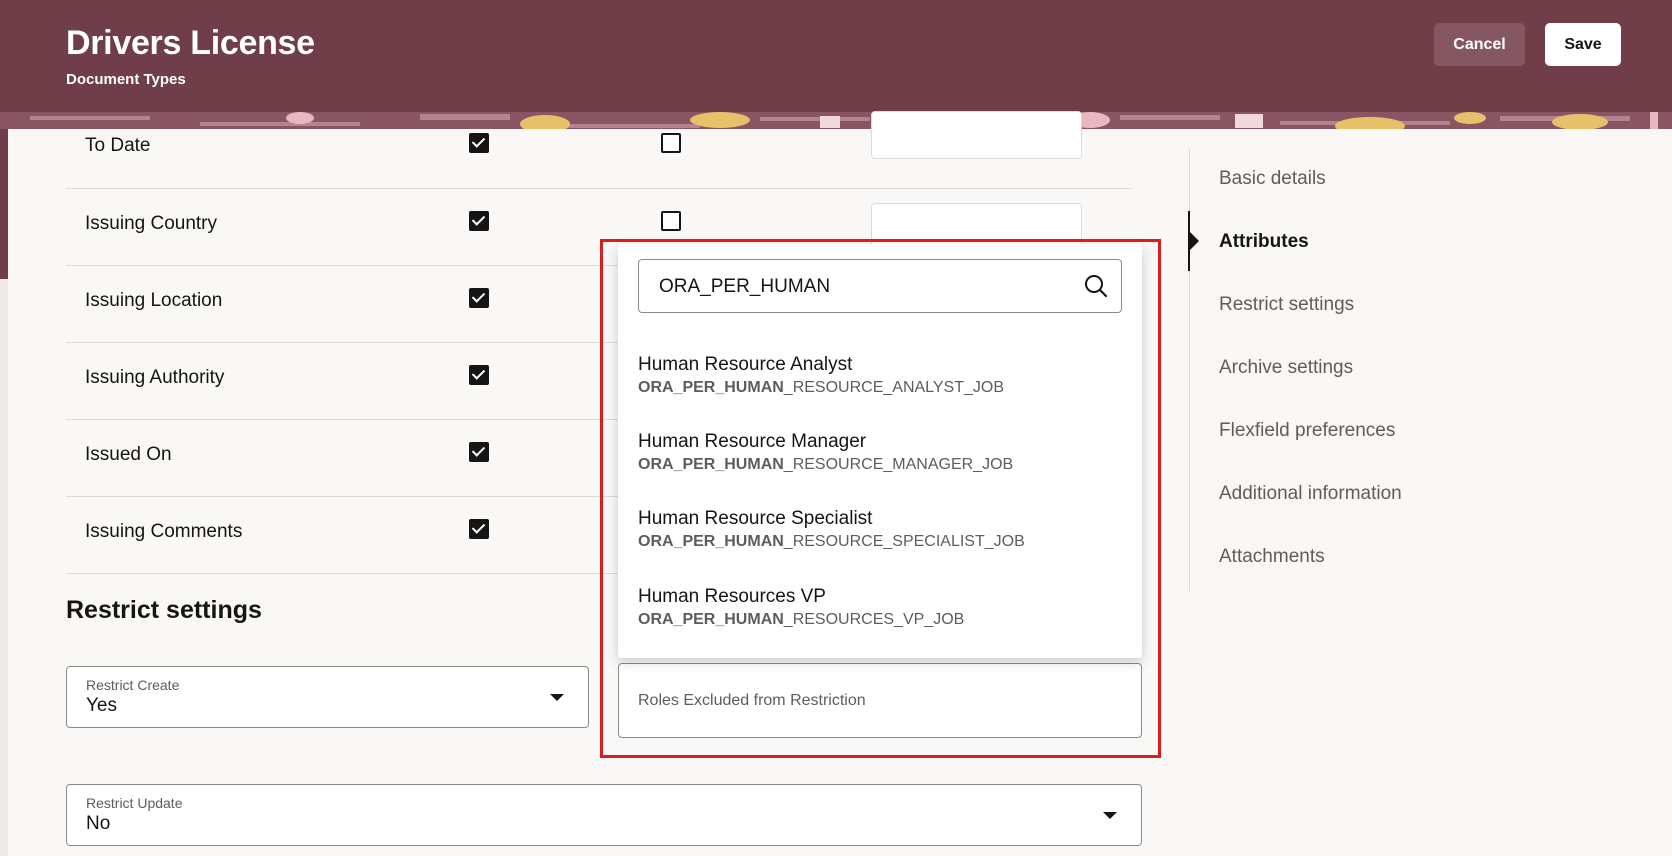  I want to click on search-icon, so click(1096, 286).